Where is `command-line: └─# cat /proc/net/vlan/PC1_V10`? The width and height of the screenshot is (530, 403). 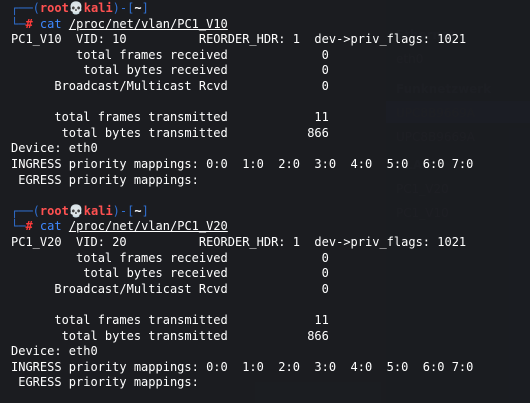
command-line: └─# cat /proc/net/vlan/PC1_V10 is located at coordinates (119, 23).